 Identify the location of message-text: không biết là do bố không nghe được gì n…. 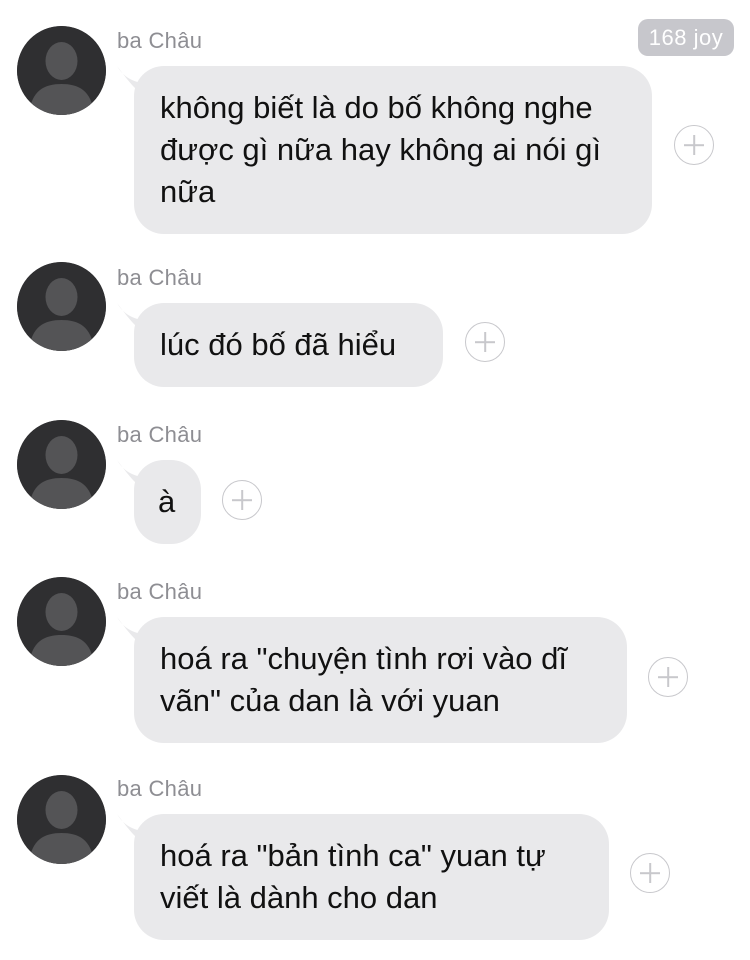
(380, 149).